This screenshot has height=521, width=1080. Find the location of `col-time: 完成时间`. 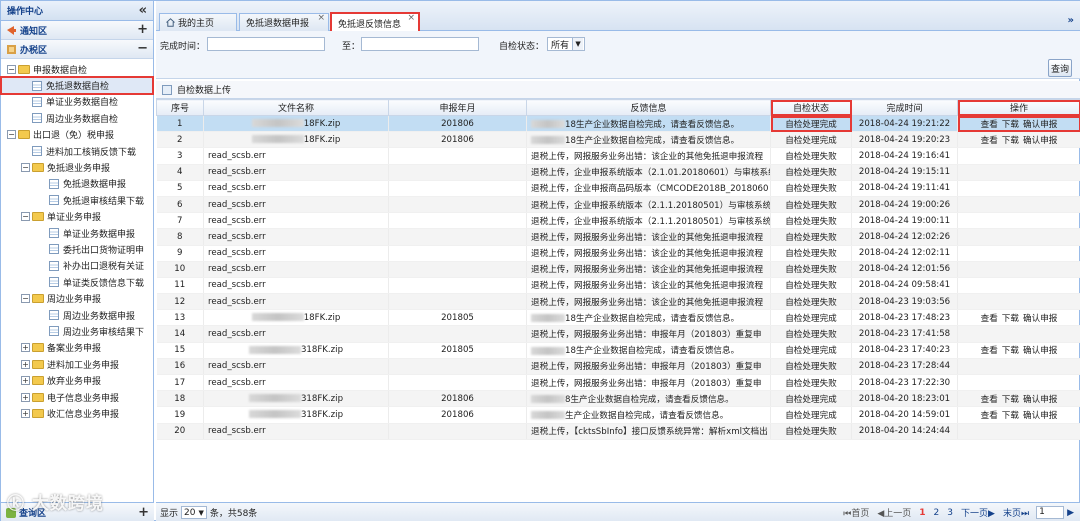

col-time: 完成时间 is located at coordinates (904, 107).